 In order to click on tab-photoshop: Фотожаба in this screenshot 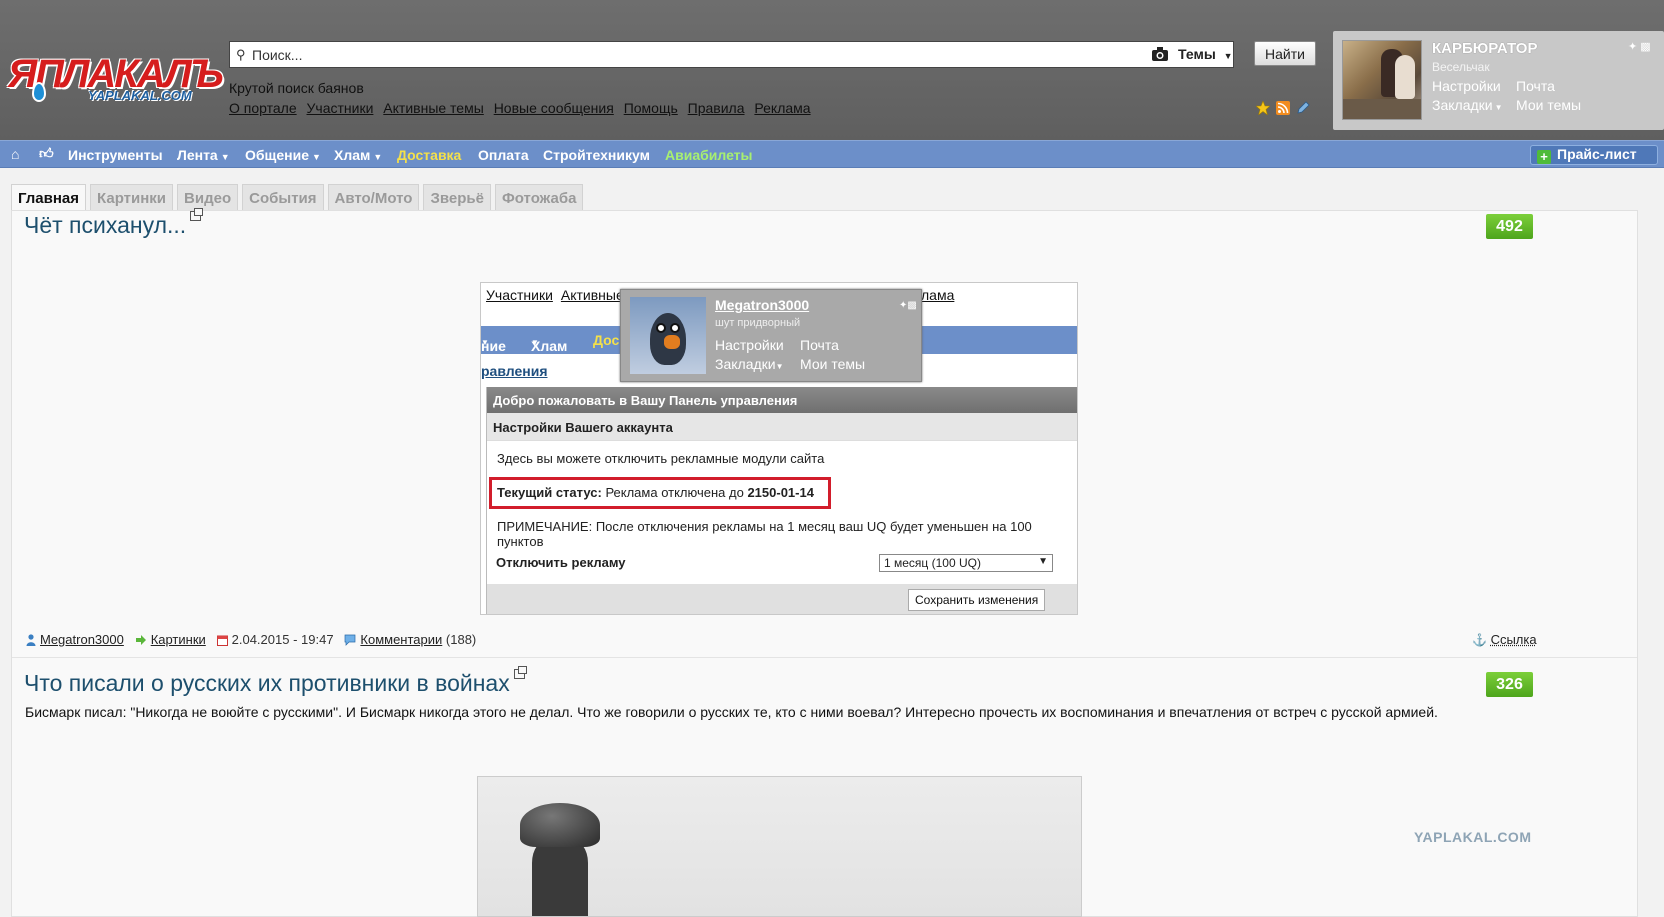, I will do `click(539, 197)`.